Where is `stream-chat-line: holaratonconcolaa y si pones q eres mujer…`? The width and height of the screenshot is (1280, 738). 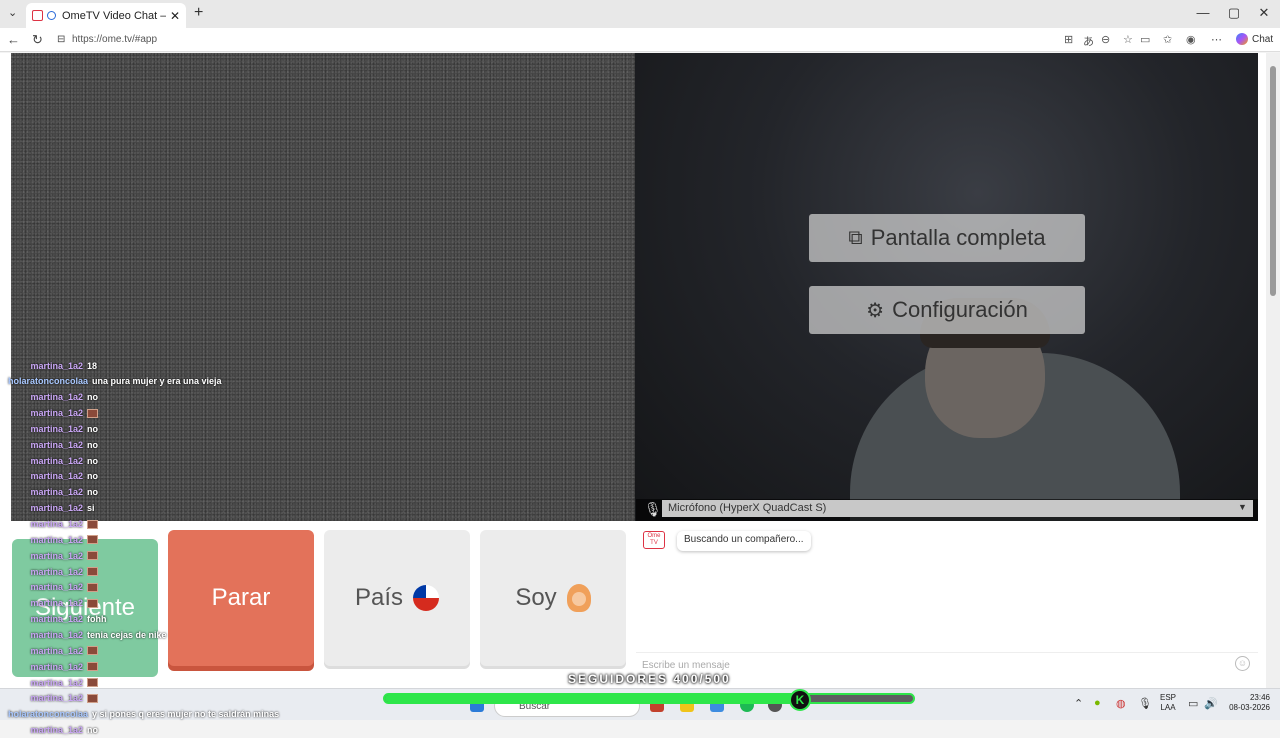 stream-chat-line: holaratonconcolaa y si pones q eres mujer… is located at coordinates (139, 714).